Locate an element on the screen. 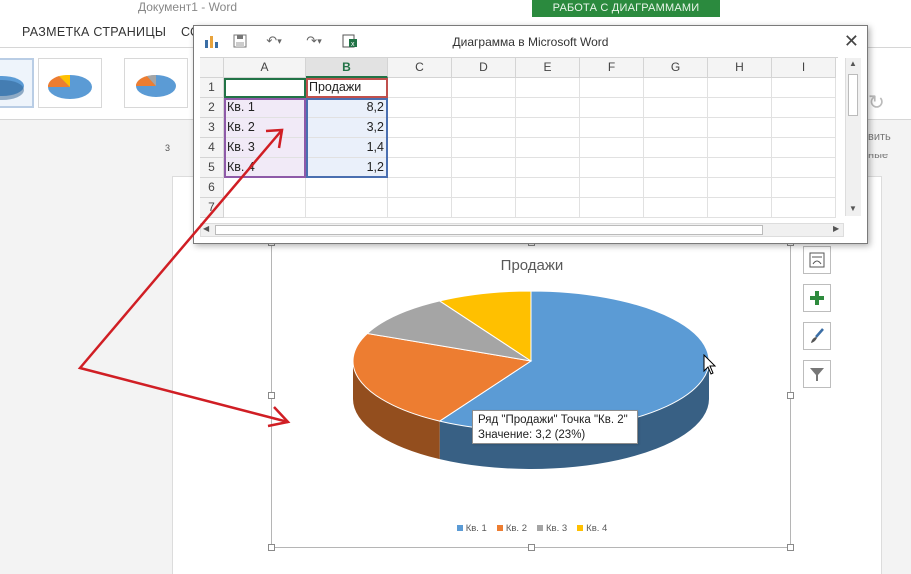 The height and width of the screenshot is (574, 911). chart-elements-button is located at coordinates (817, 298).